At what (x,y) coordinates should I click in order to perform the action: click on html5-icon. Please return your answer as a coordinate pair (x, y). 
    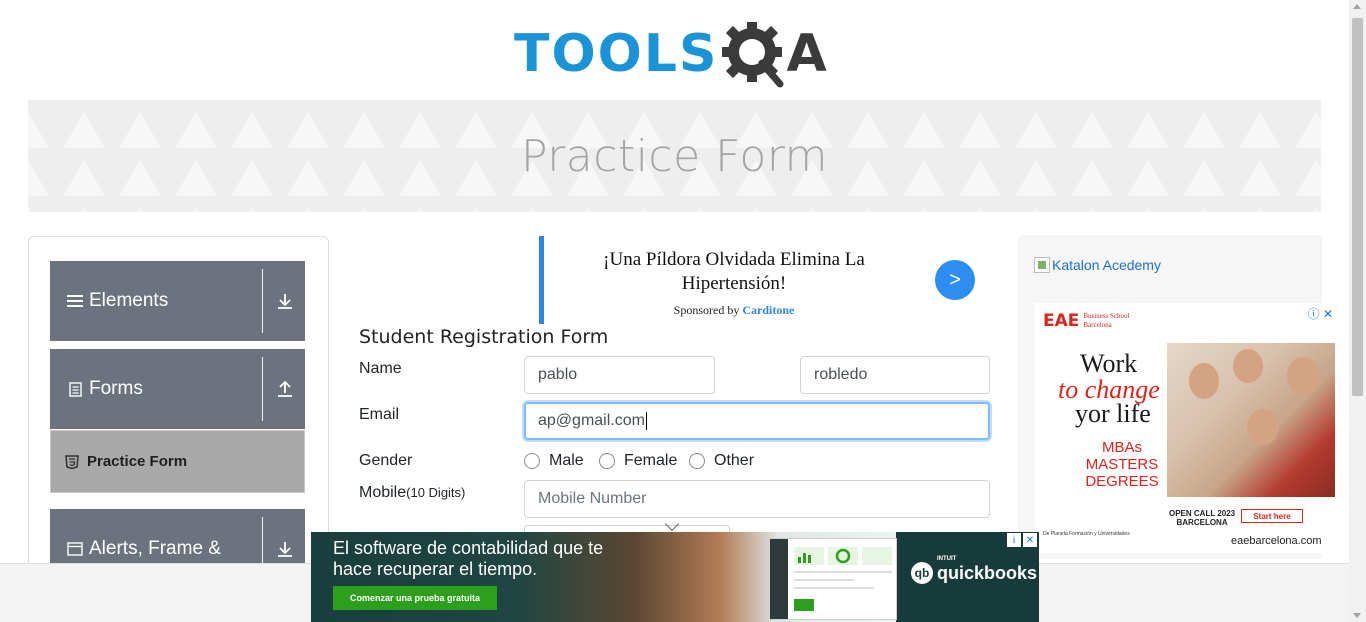
    Looking at the image, I should click on (72, 461).